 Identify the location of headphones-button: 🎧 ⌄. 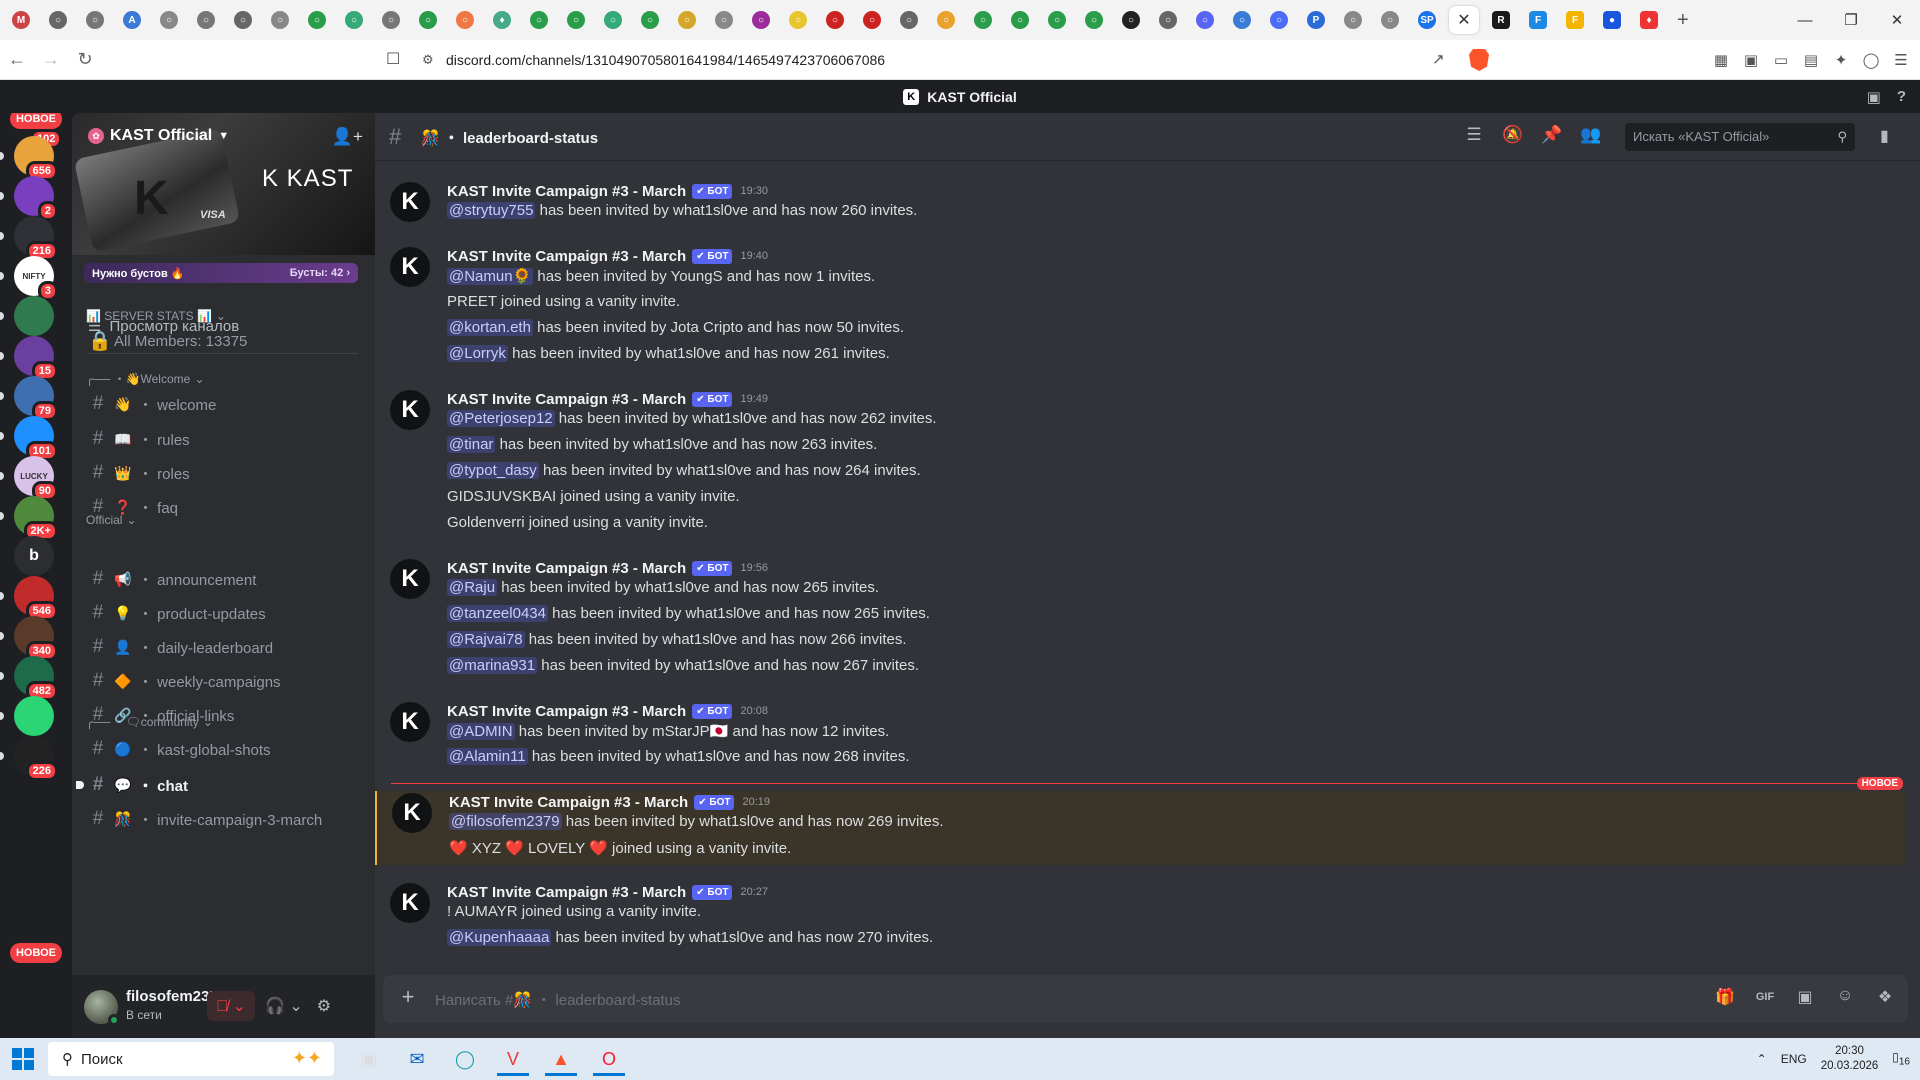
(284, 1006).